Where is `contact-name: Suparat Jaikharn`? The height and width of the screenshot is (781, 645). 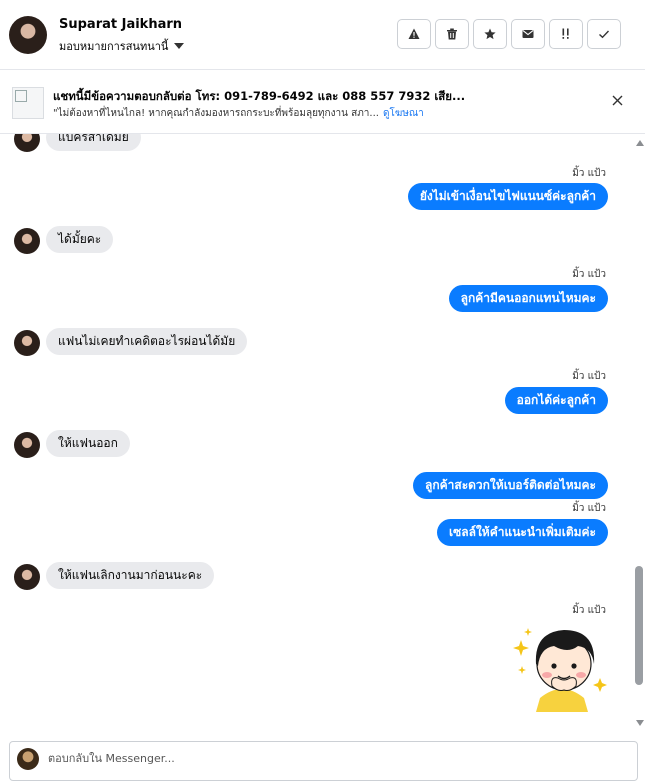
contact-name: Suparat Jaikharn is located at coordinates (120, 24).